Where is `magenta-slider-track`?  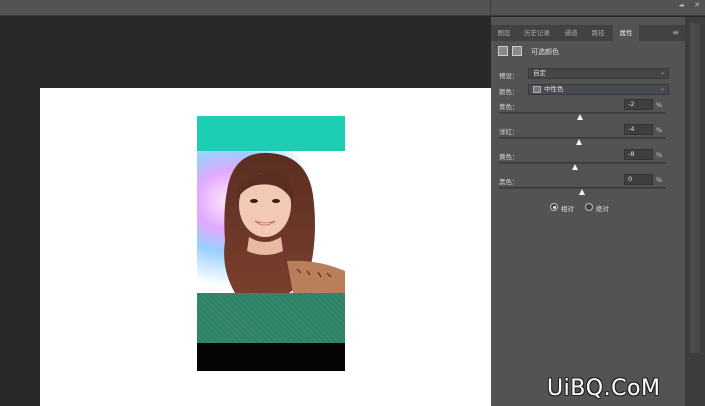
magenta-slider-track is located at coordinates (582, 138).